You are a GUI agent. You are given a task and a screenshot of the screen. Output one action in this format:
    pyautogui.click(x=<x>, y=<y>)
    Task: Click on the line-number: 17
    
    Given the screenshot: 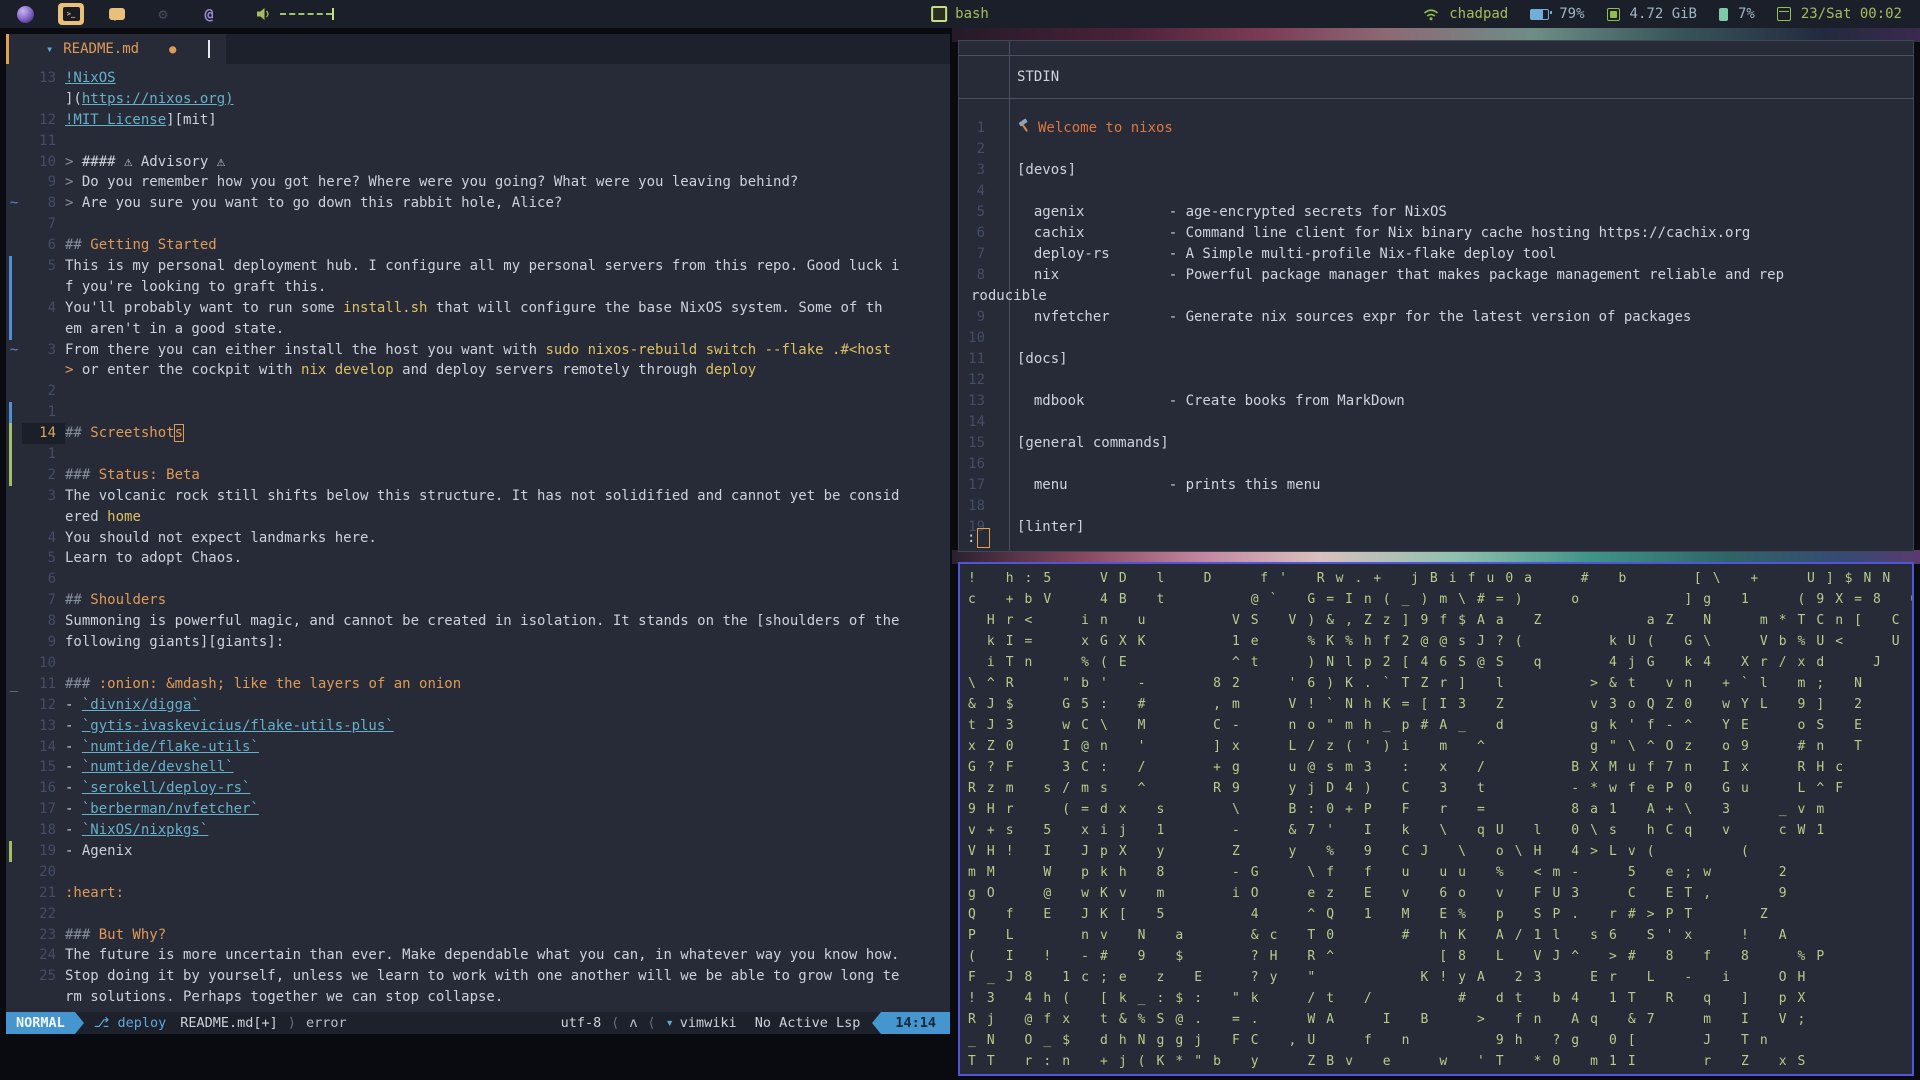 What is the action you would take?
    pyautogui.click(x=47, y=809)
    